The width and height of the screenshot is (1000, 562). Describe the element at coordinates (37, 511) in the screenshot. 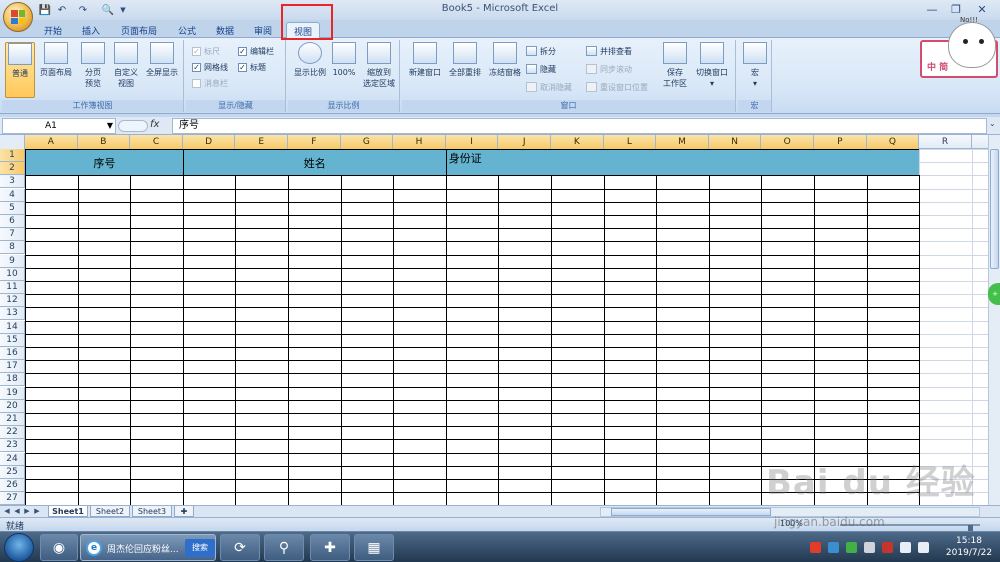

I see `last-sheet-icon: ▶` at that location.